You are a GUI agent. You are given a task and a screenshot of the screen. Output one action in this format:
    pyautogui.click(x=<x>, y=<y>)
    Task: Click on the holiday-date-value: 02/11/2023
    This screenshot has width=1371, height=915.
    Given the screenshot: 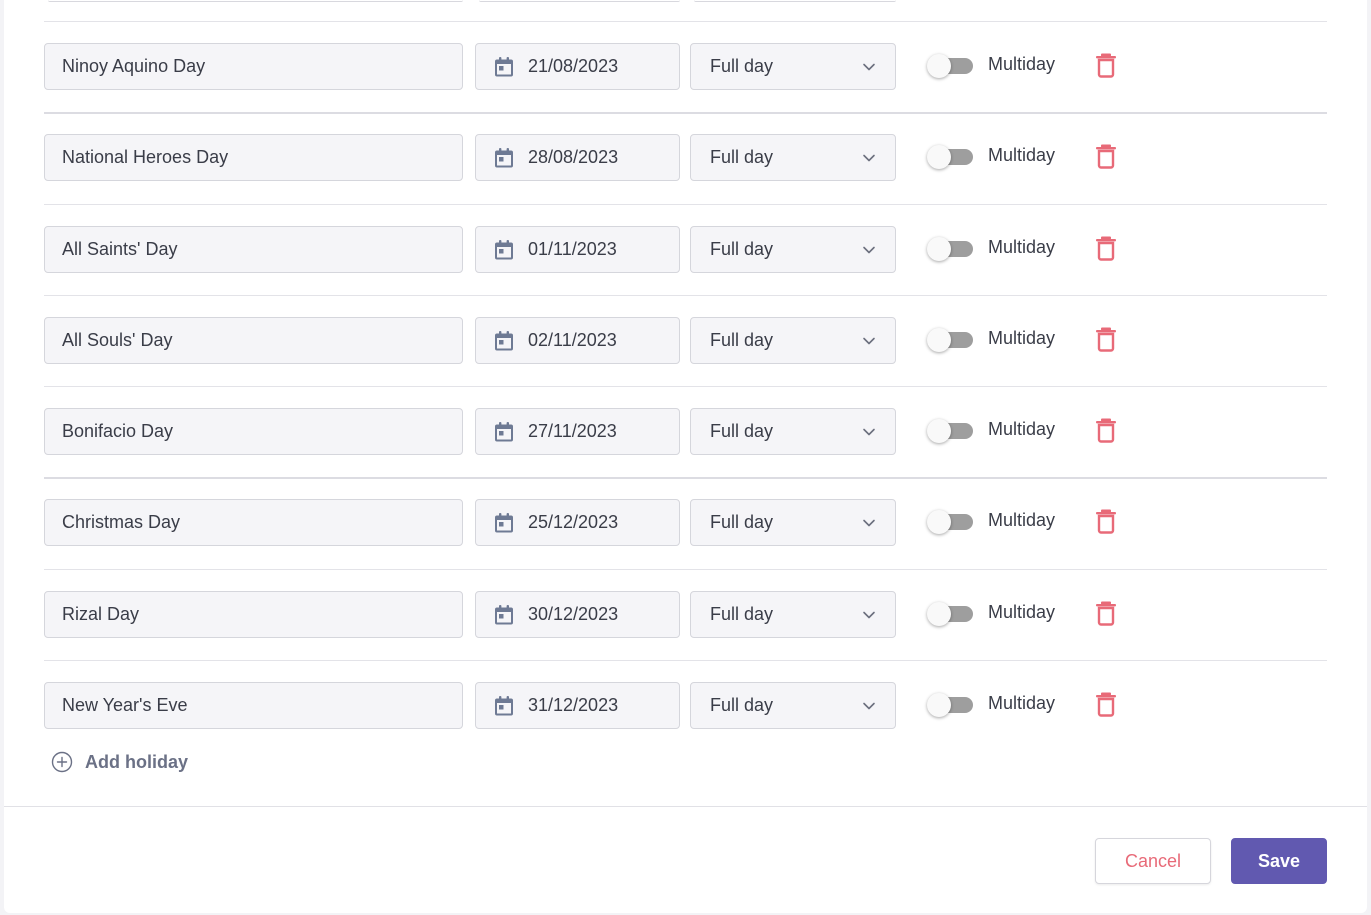 What is the action you would take?
    pyautogui.click(x=572, y=340)
    